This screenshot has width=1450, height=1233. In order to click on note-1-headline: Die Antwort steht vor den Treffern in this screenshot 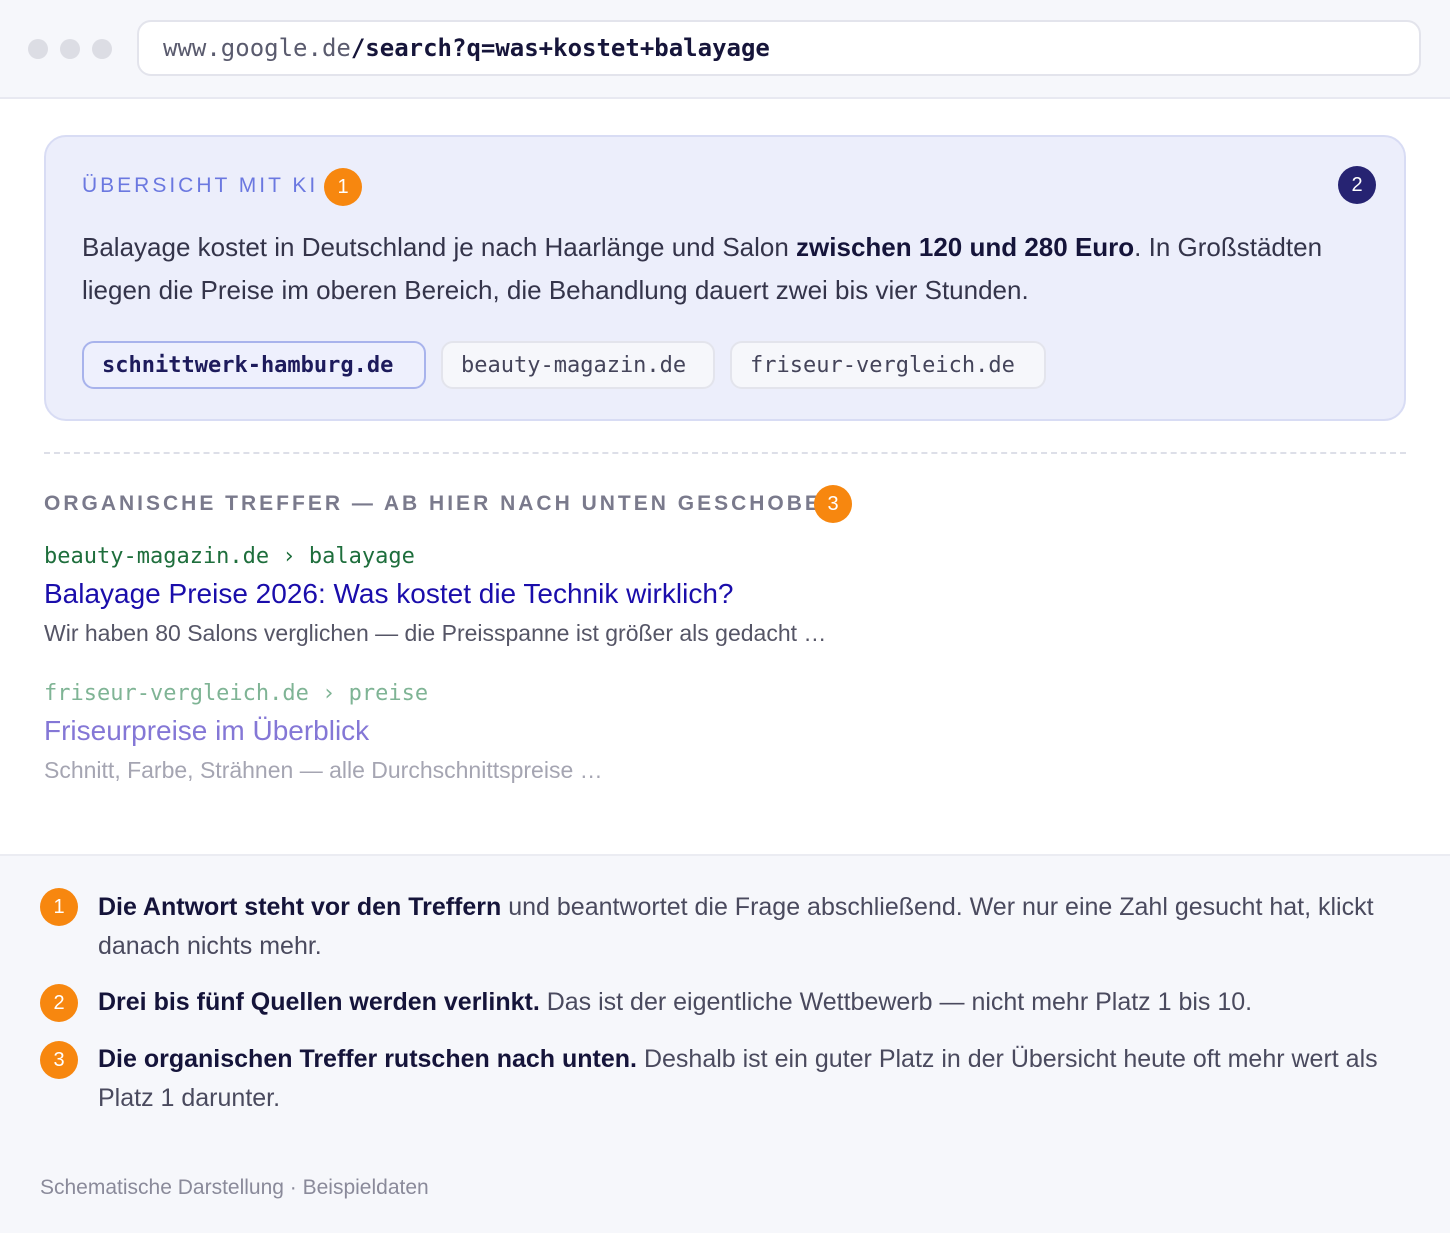, I will do `click(300, 907)`.